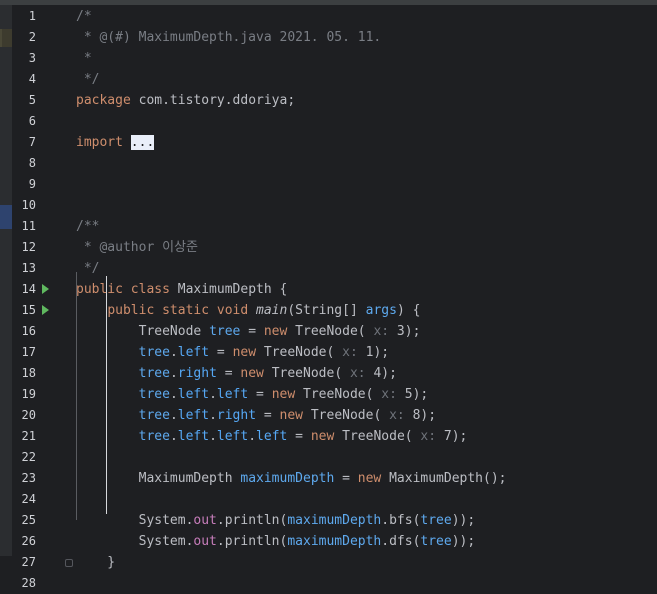  What do you see at coordinates (28, 289) in the screenshot?
I see `line-number: 14` at bounding box center [28, 289].